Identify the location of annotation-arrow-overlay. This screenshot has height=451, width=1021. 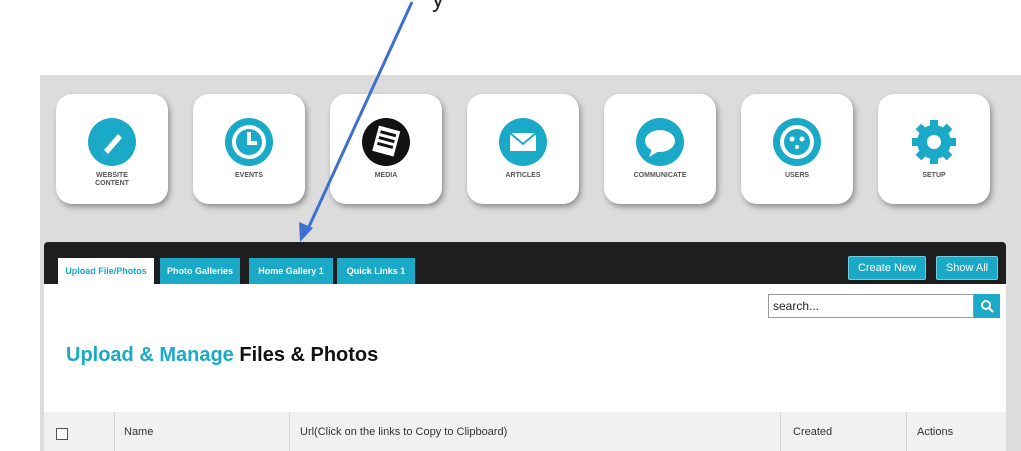
(356, 121).